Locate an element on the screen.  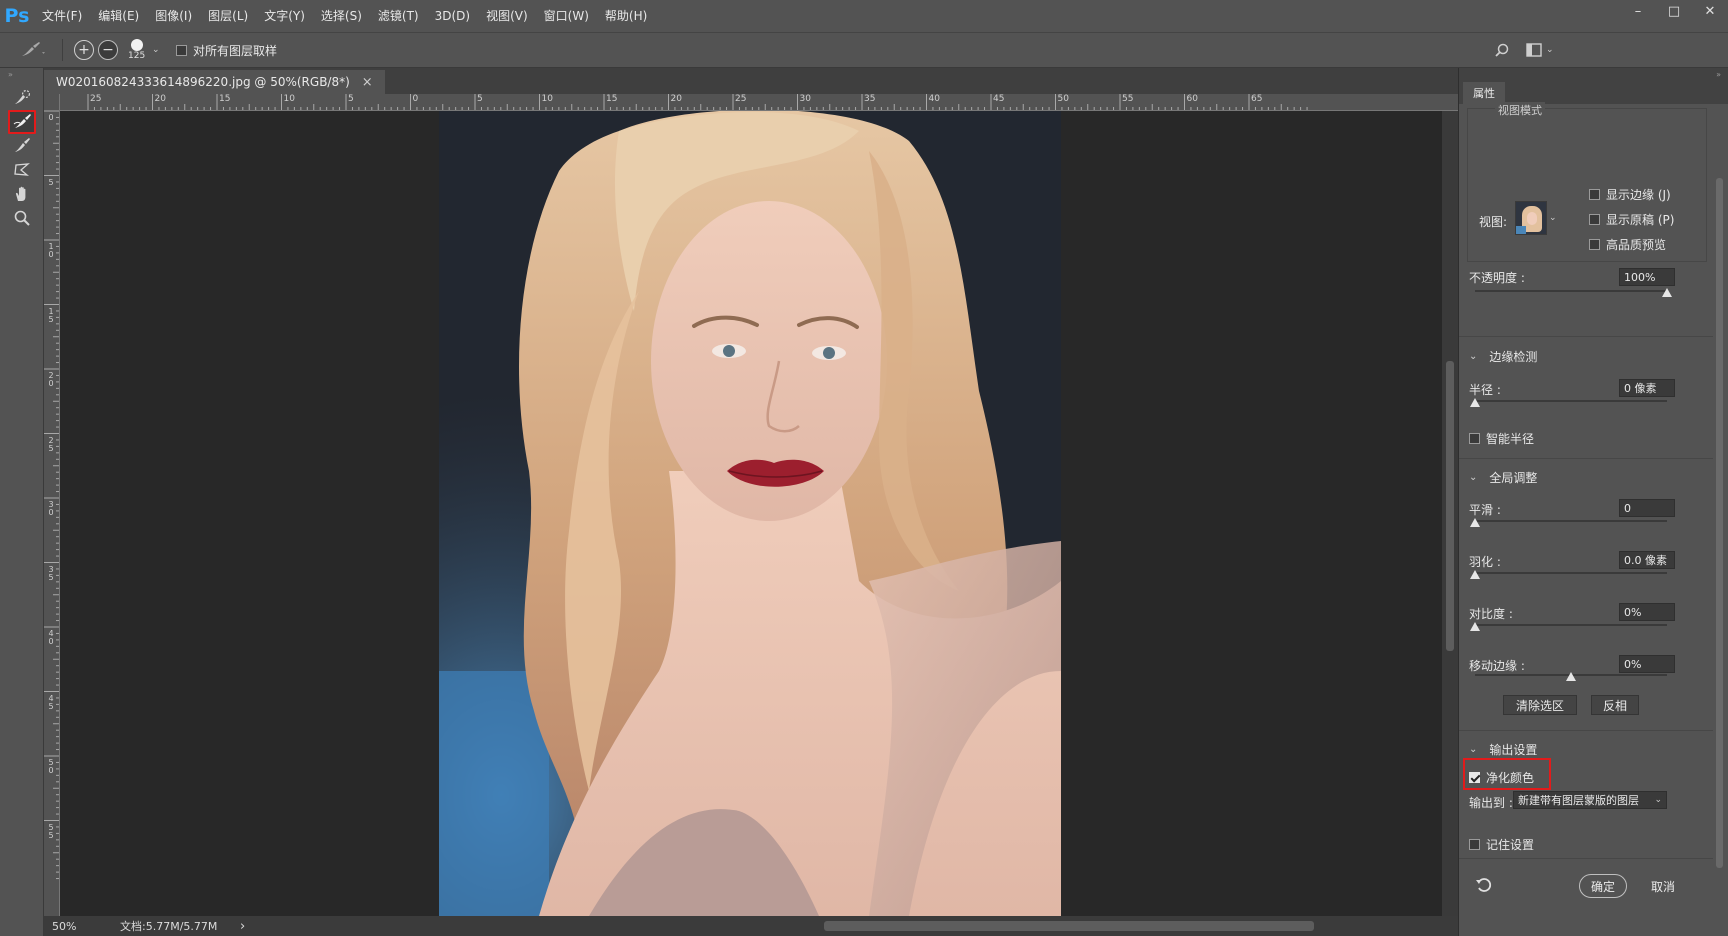
lasso-tool is located at coordinates (22, 170).